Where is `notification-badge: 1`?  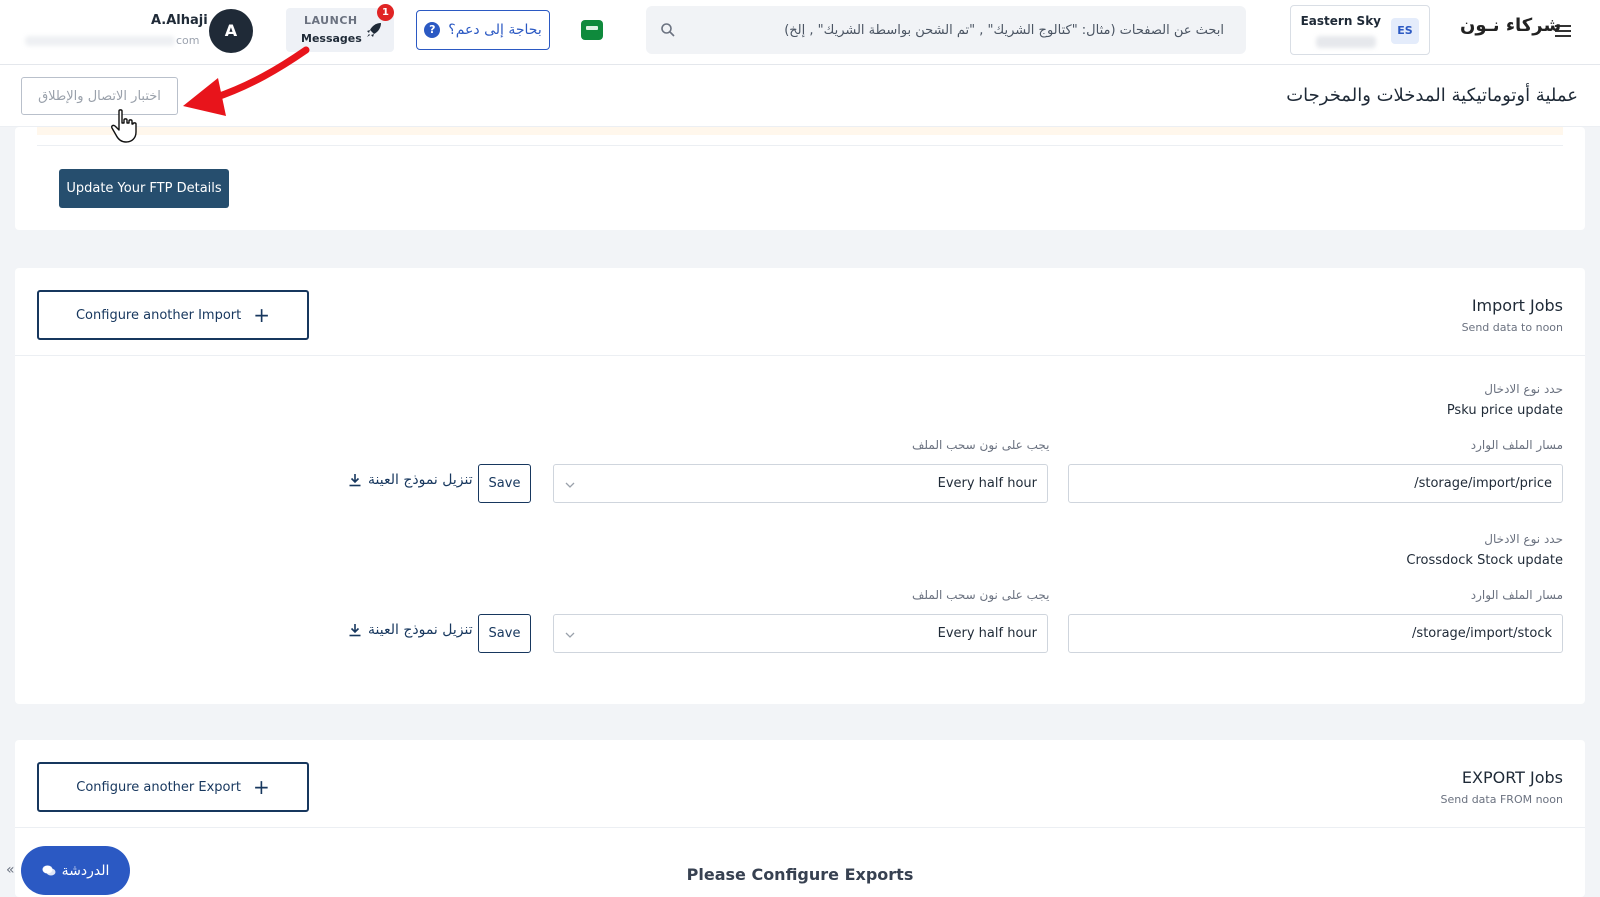
notification-badge: 1 is located at coordinates (385, 12).